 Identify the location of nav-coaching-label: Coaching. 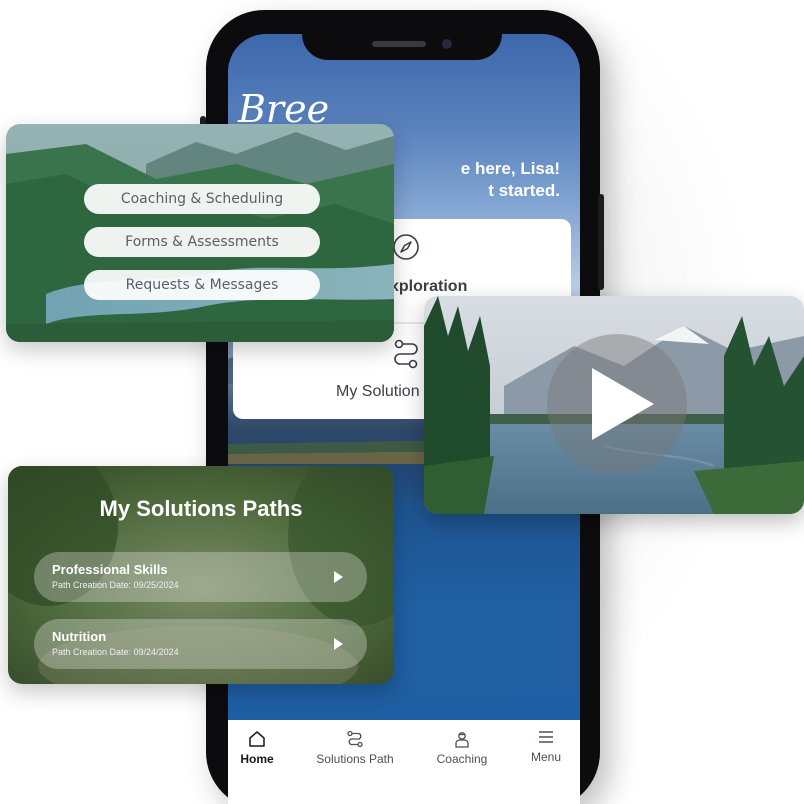
(462, 759).